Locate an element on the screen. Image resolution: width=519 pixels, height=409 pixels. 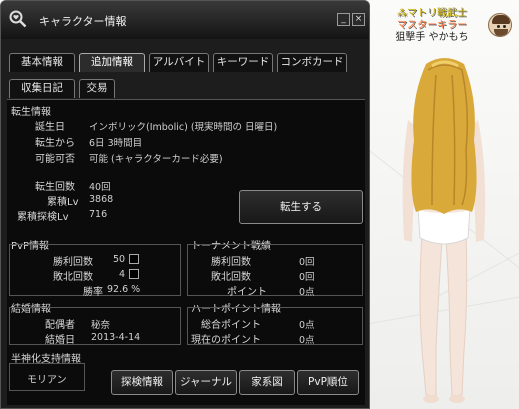
rebirth-count-value: 40回 is located at coordinates (100, 187).